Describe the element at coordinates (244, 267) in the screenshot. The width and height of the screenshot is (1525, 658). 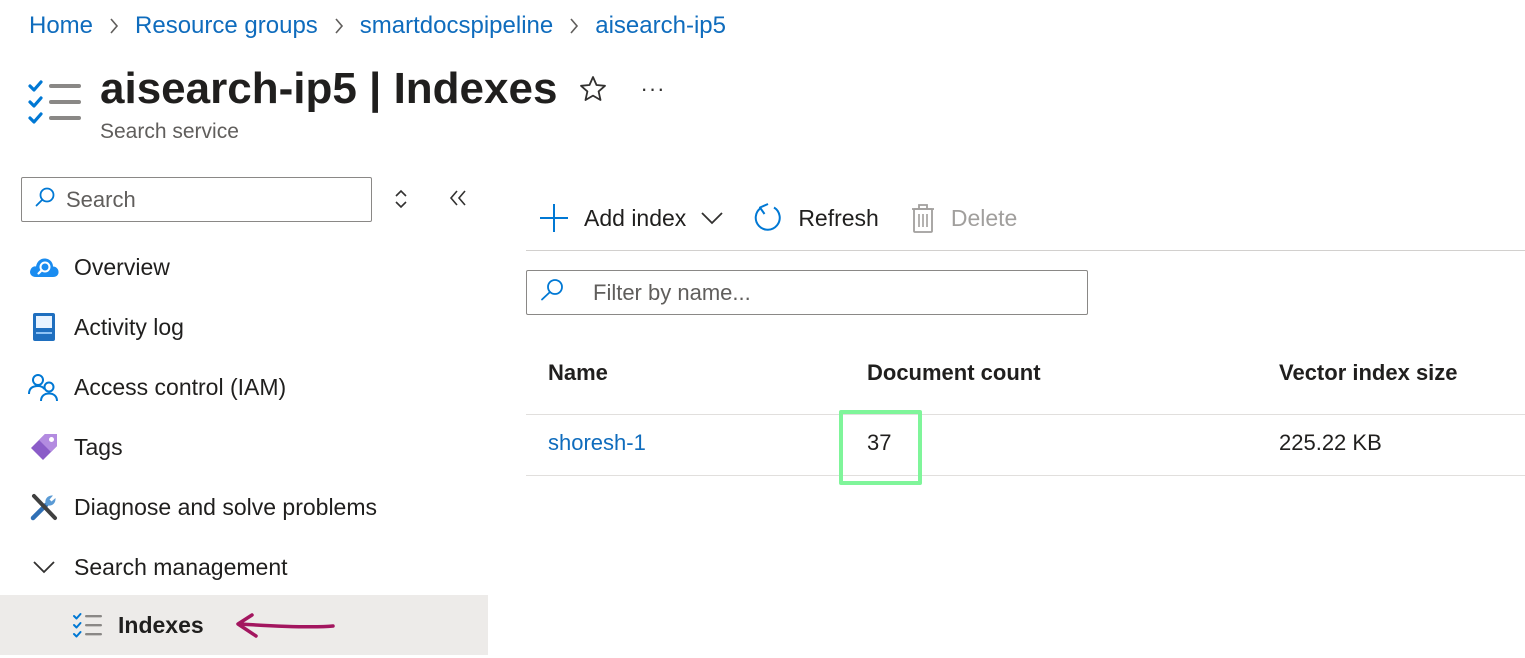
I see `sidebar-item-overview: Overview` at that location.